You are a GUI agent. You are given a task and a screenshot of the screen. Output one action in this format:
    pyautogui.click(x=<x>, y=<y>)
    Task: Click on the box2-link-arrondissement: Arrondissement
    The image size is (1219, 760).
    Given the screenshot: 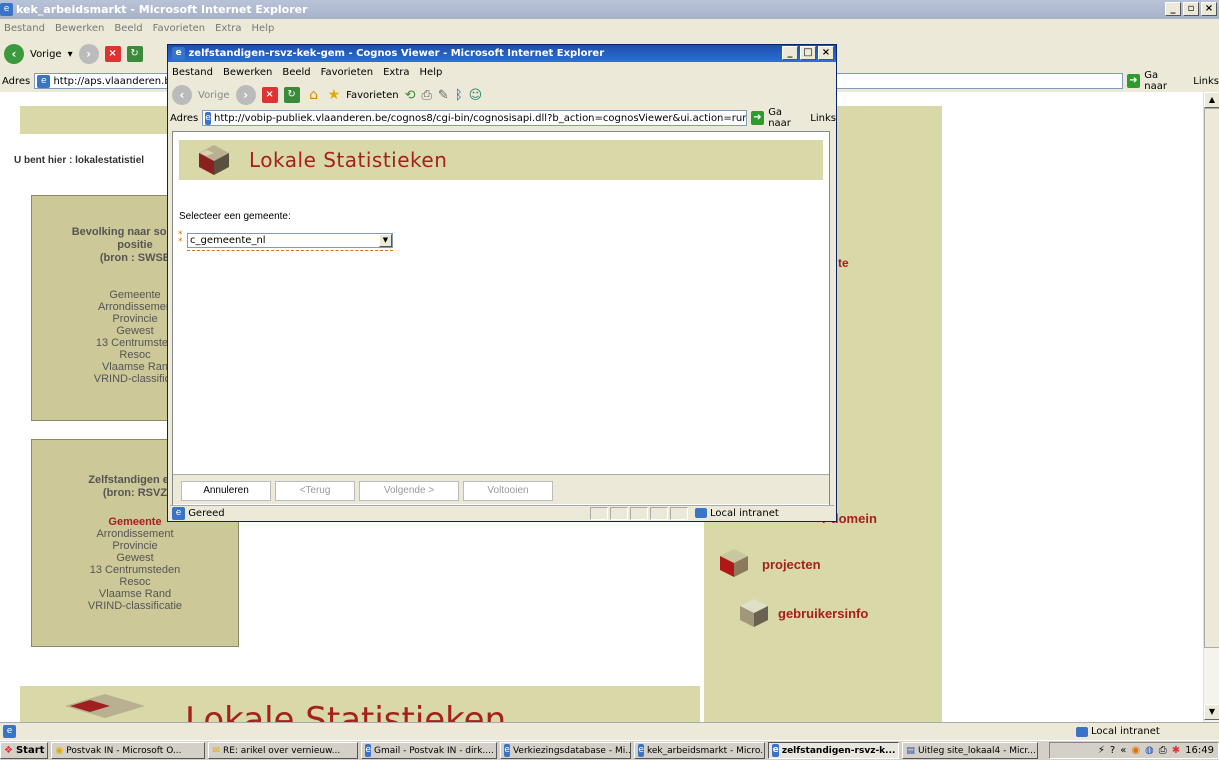 What is the action you would take?
    pyautogui.click(x=135, y=534)
    